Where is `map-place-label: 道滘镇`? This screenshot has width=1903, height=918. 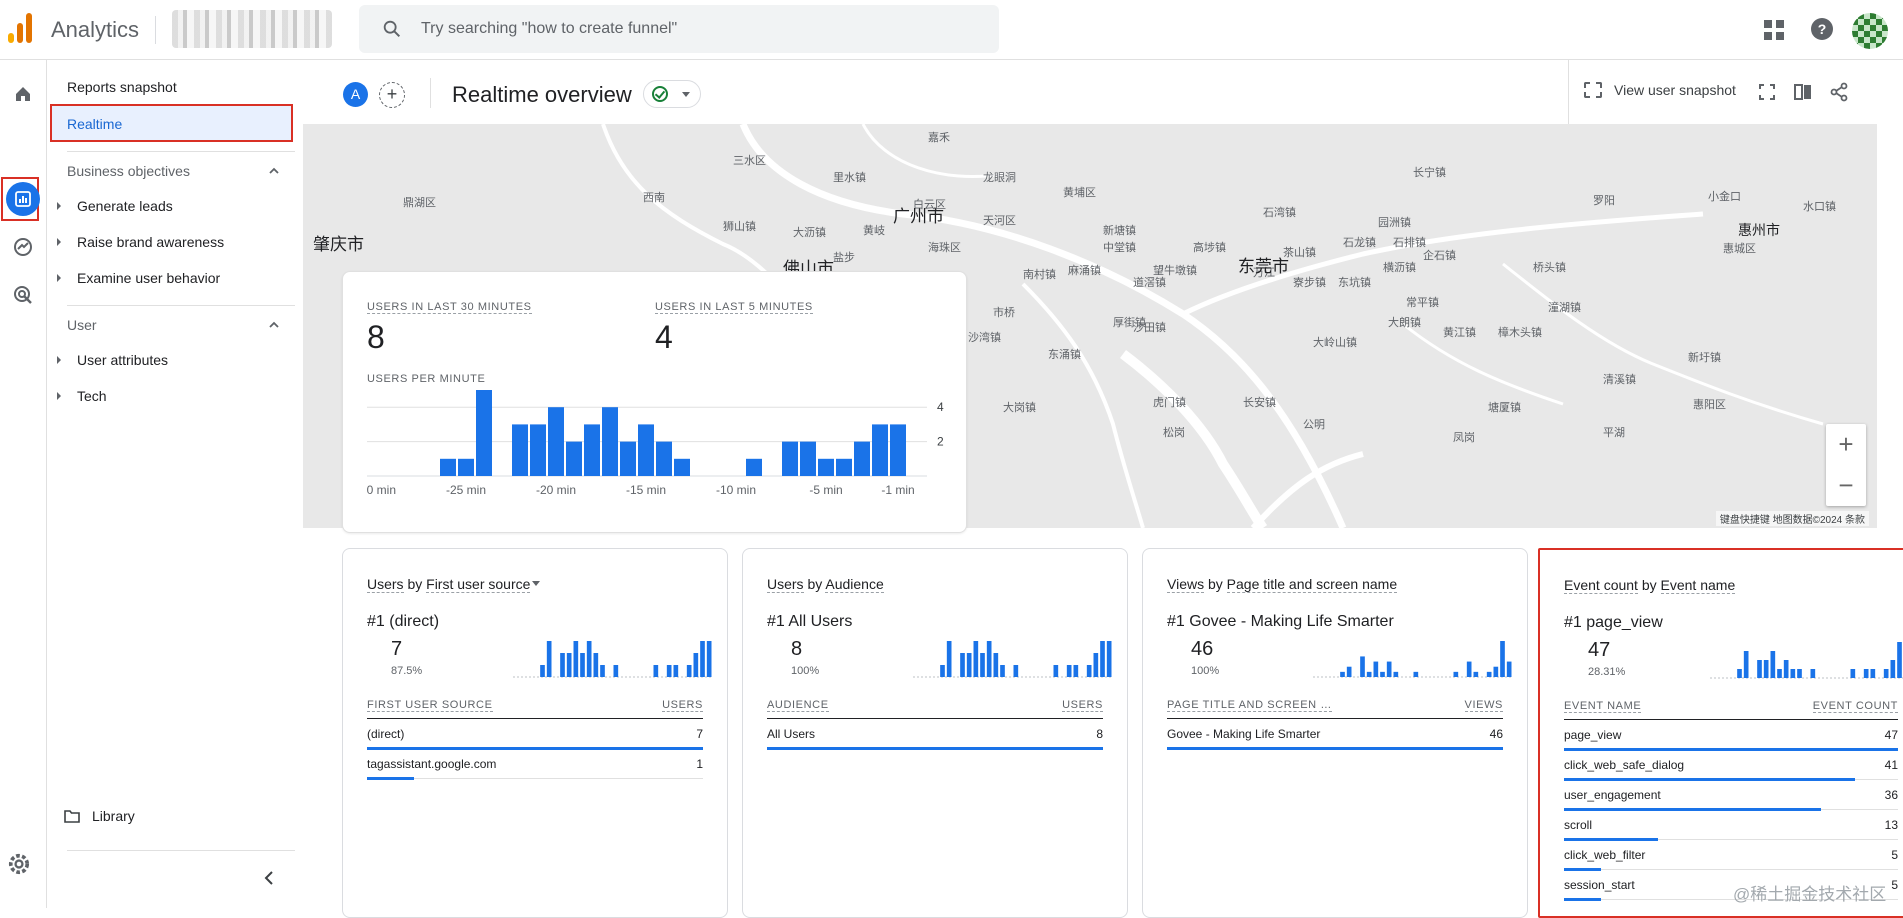
map-place-label: 道滘镇 is located at coordinates (1149, 283).